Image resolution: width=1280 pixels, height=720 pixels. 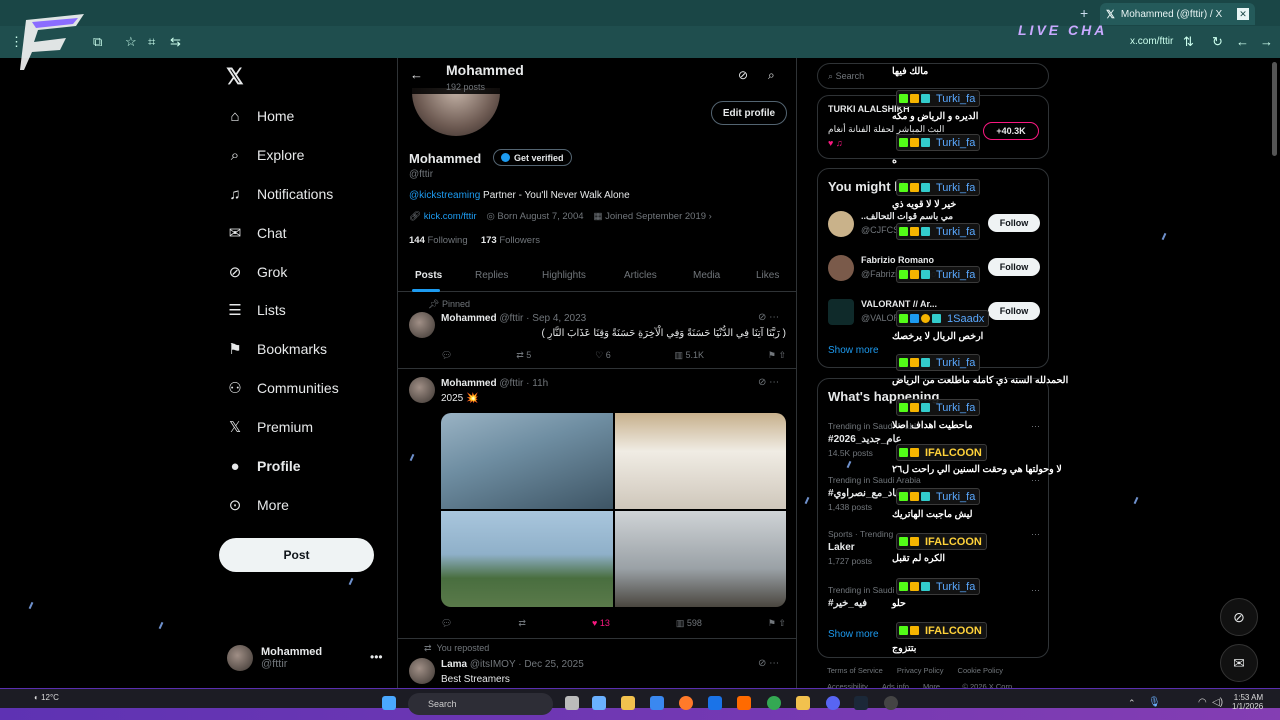 What do you see at coordinates (97, 42) in the screenshot?
I see `extensions-icon: ⧉` at bounding box center [97, 42].